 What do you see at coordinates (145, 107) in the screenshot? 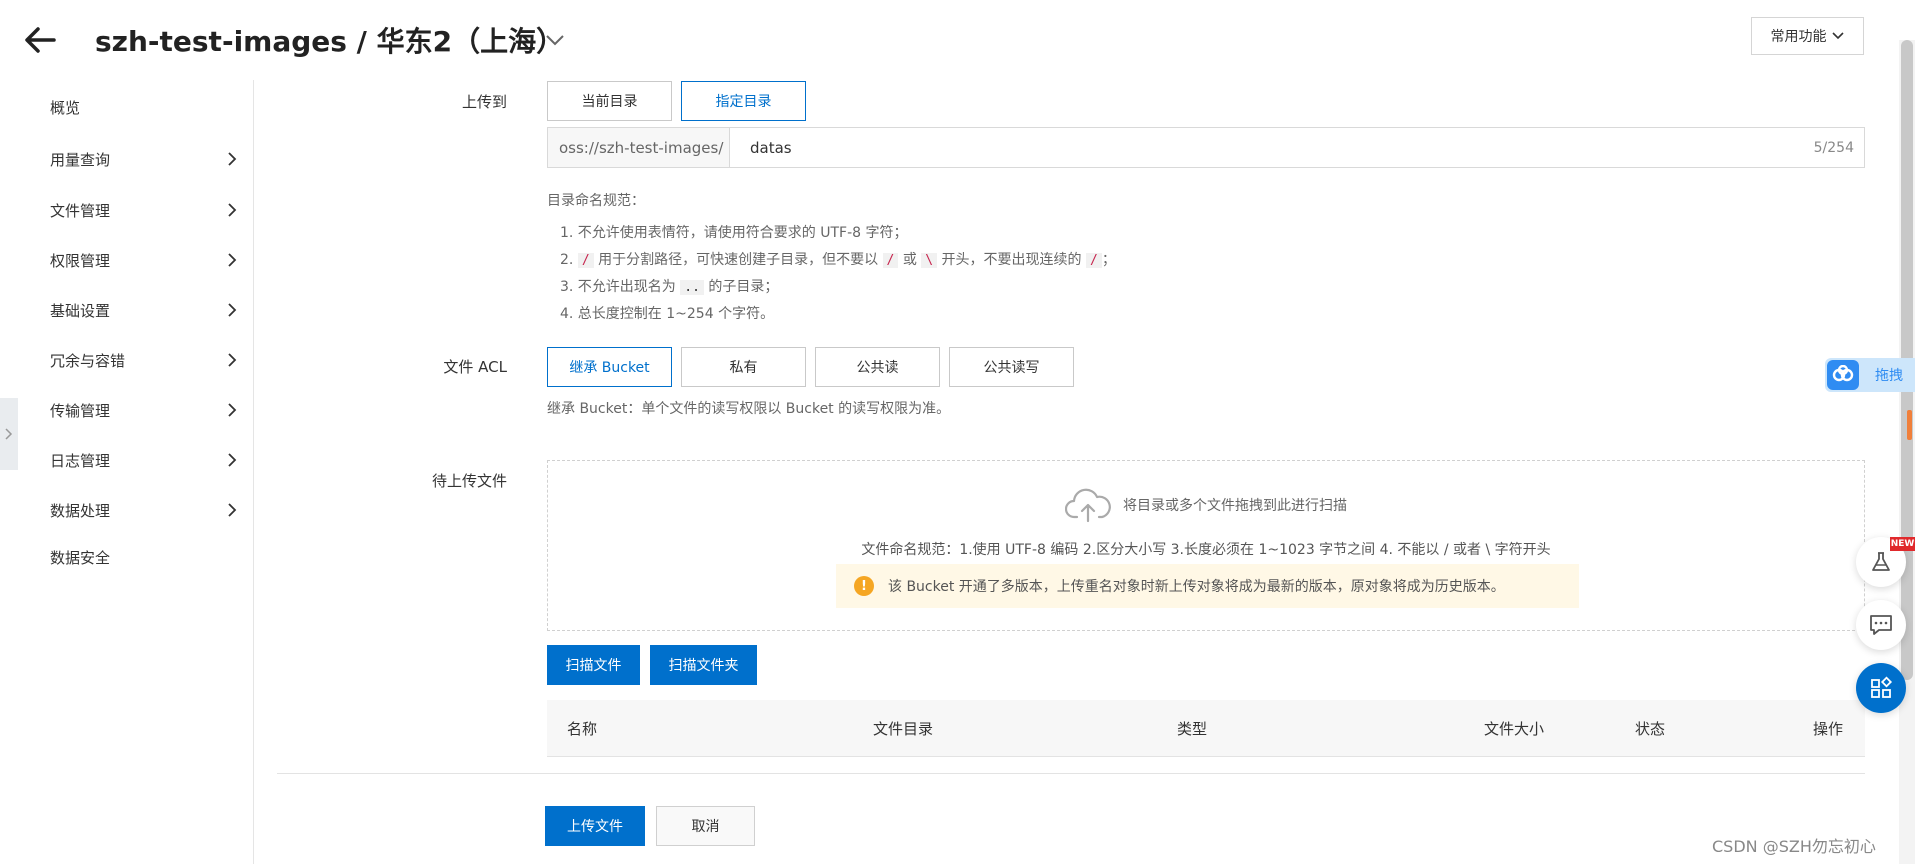
I see `sidebar-item-overview: 概览` at bounding box center [145, 107].